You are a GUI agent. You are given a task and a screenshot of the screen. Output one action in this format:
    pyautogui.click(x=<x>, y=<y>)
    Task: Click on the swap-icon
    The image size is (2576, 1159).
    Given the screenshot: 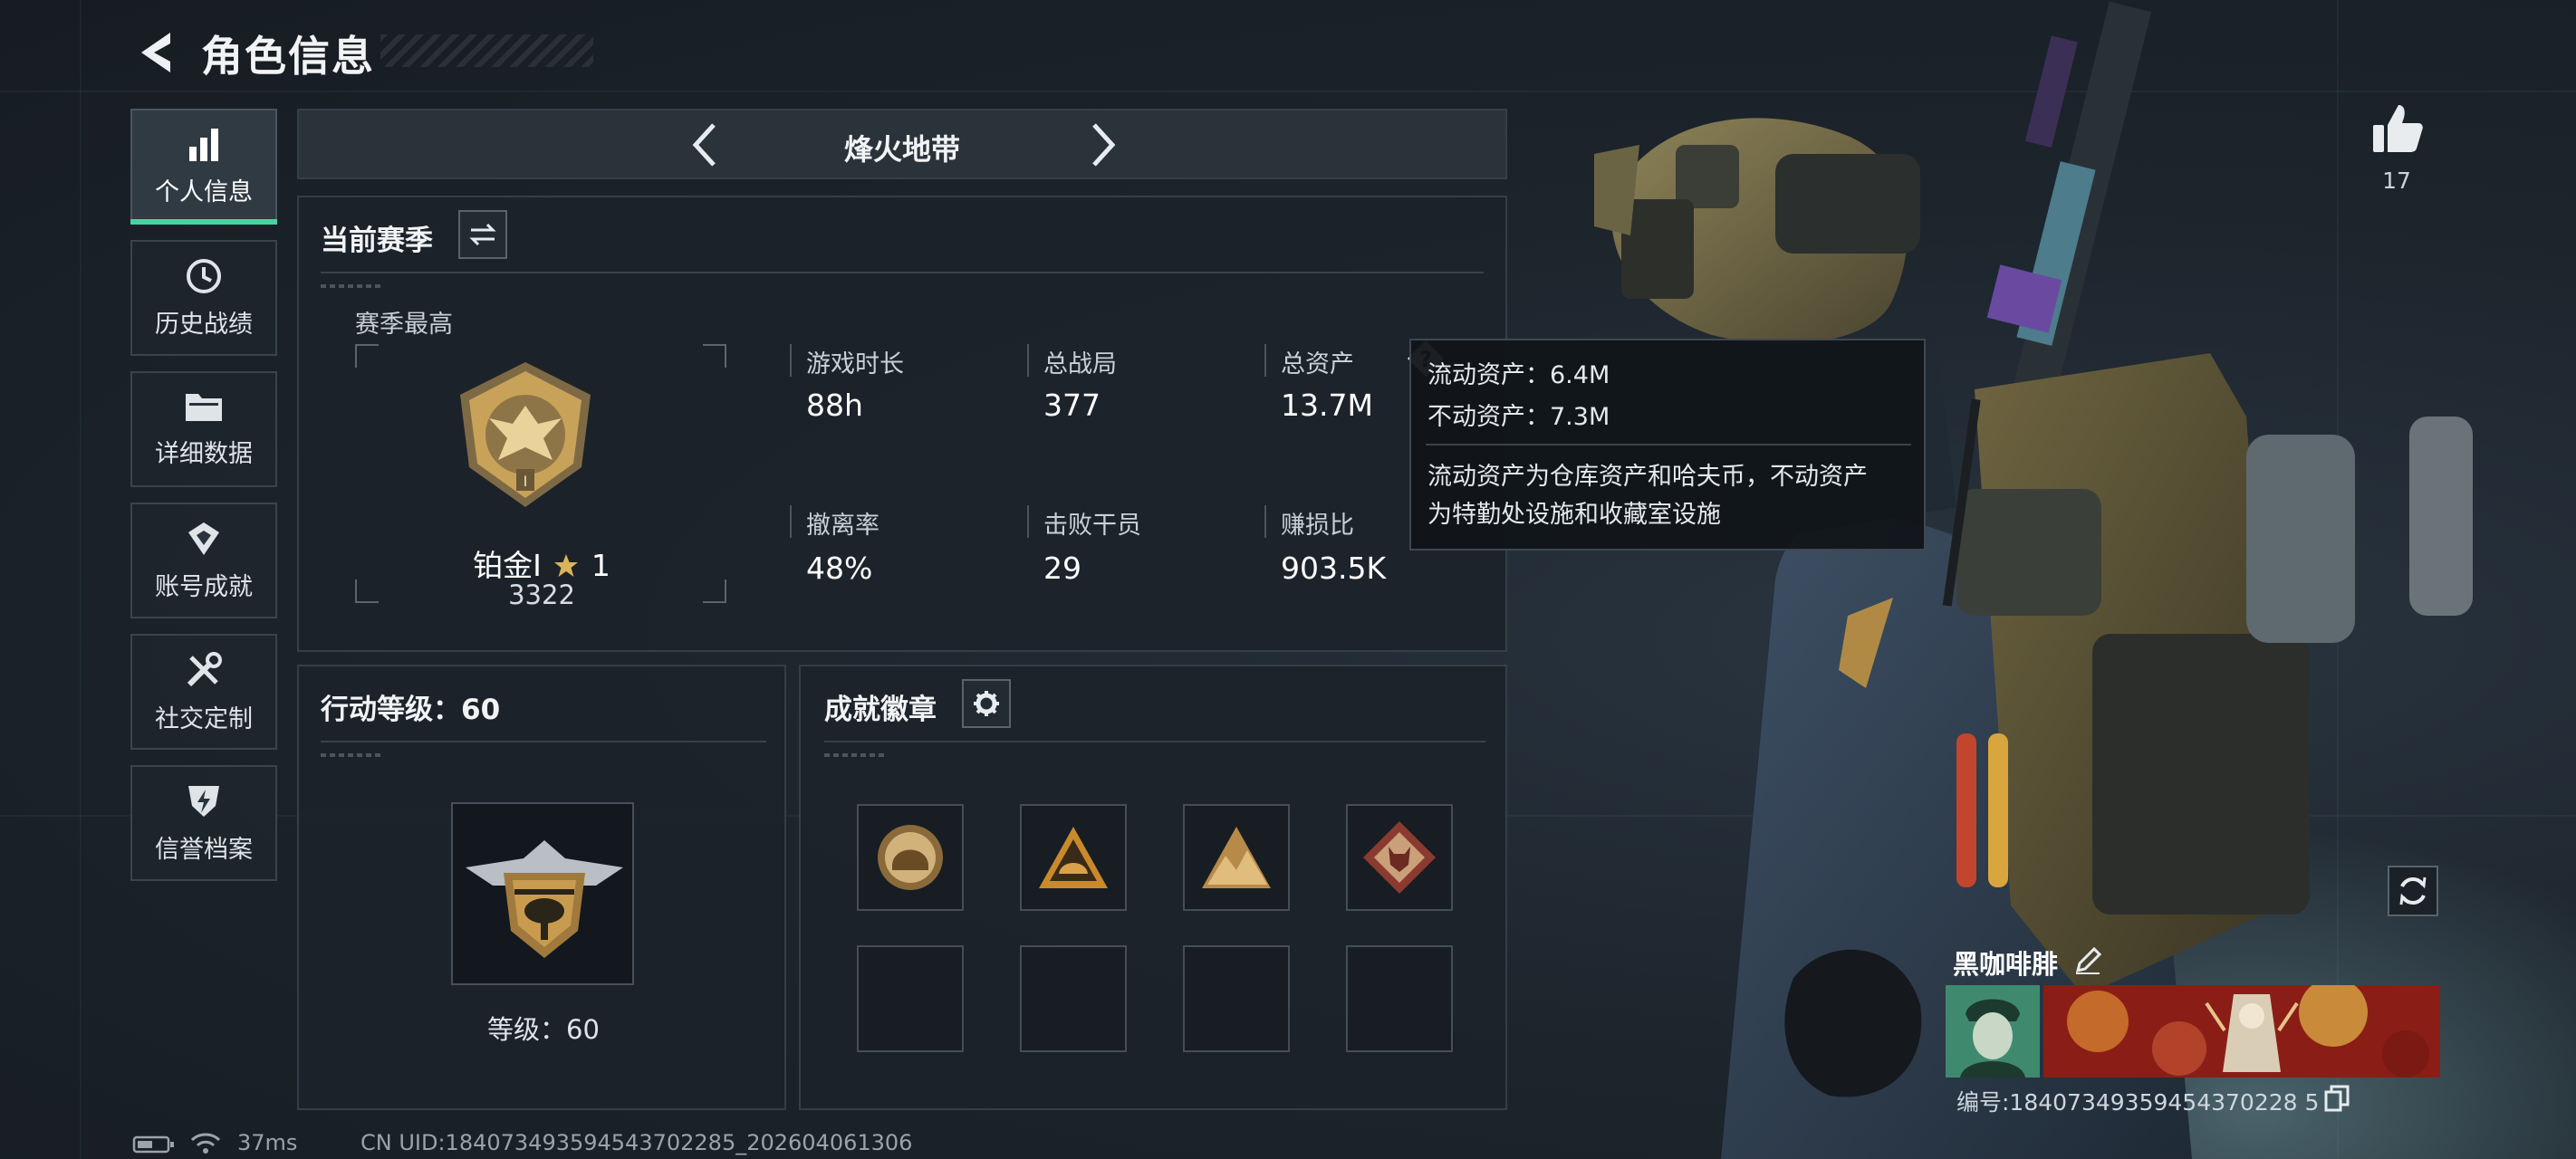 What is the action you would take?
    pyautogui.click(x=482, y=234)
    